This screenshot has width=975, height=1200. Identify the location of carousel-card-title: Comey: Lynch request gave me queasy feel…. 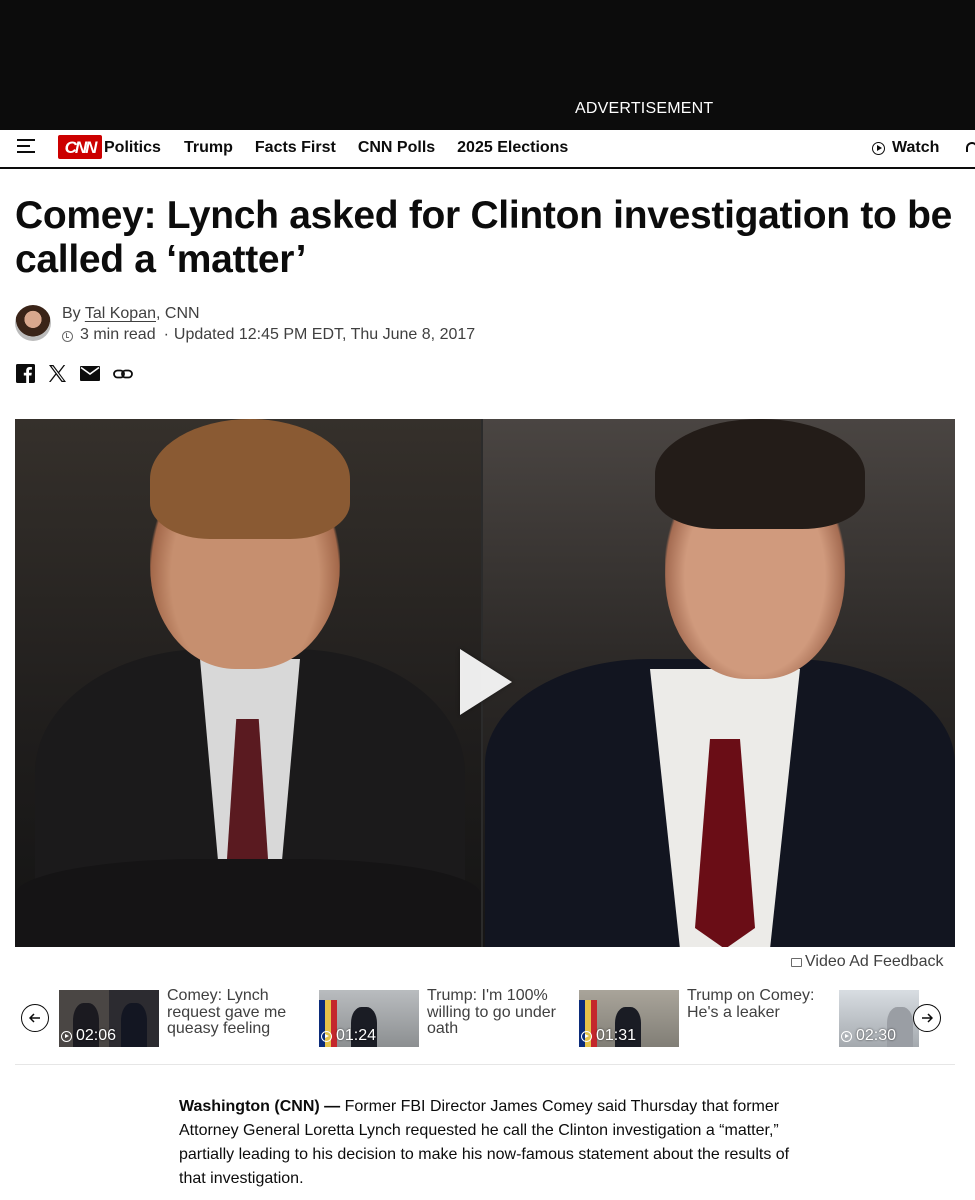
(227, 1012).